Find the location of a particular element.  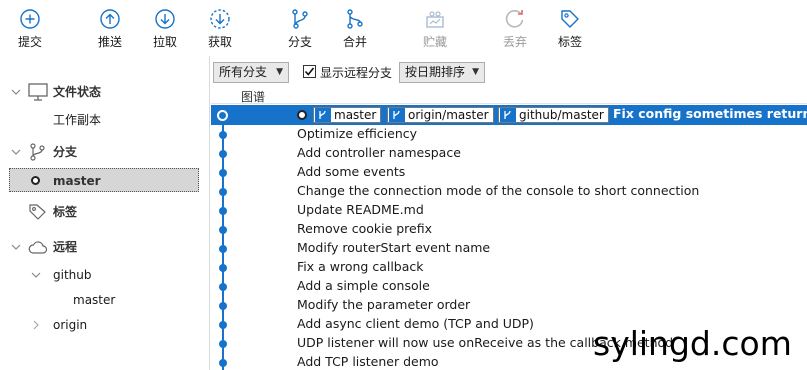

commit-row: Add controller namespace is located at coordinates (509, 153).